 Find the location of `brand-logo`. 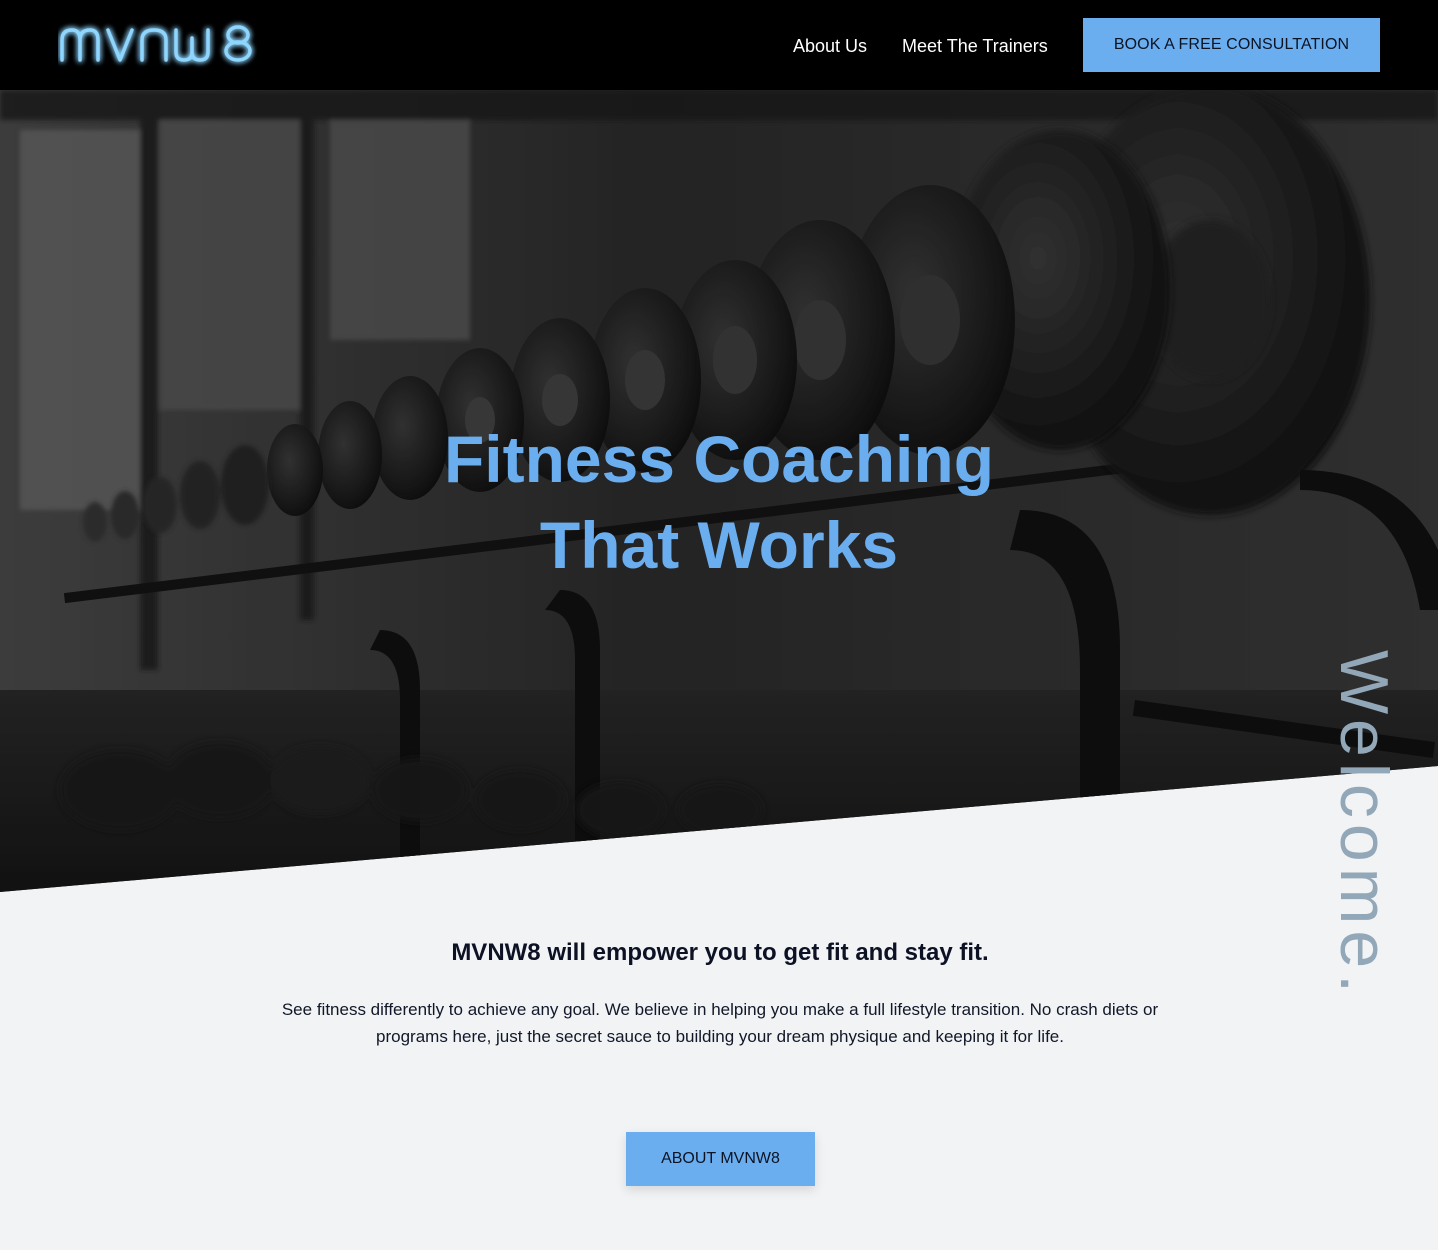

brand-logo is located at coordinates (163, 44).